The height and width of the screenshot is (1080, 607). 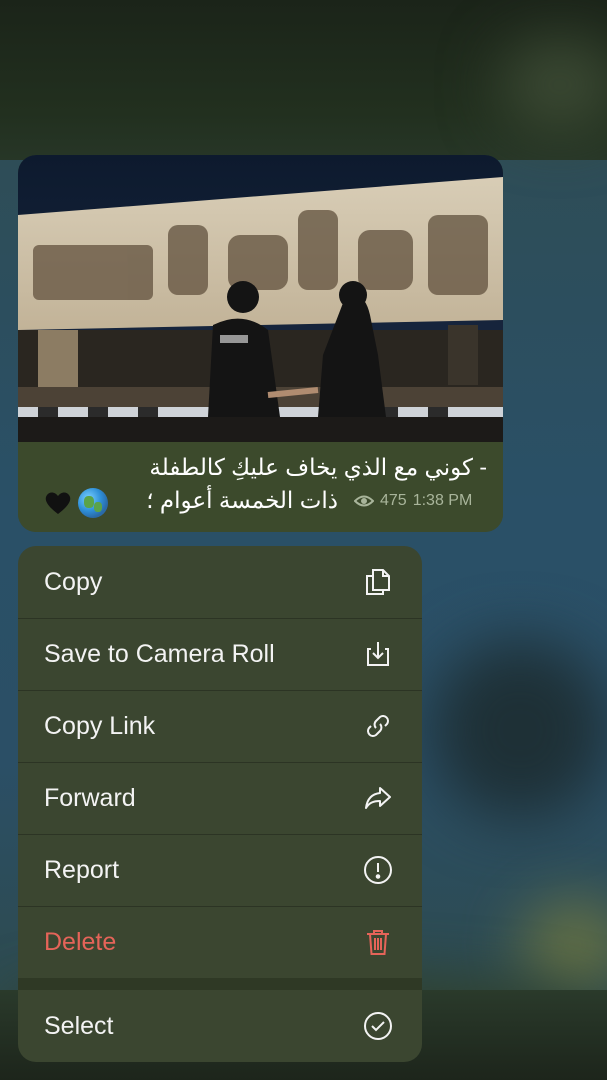 What do you see at coordinates (318, 467) in the screenshot?
I see `caption-line-1: - كوني مع الذي يخاف عليكِ كالطفلة` at bounding box center [318, 467].